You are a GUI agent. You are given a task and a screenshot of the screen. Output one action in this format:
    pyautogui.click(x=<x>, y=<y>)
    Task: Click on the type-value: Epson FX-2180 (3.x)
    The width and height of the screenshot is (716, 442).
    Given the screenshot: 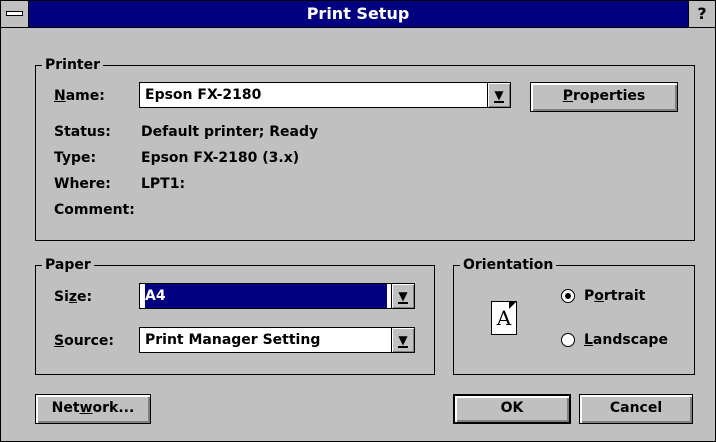 What is the action you would take?
    pyautogui.click(x=220, y=158)
    